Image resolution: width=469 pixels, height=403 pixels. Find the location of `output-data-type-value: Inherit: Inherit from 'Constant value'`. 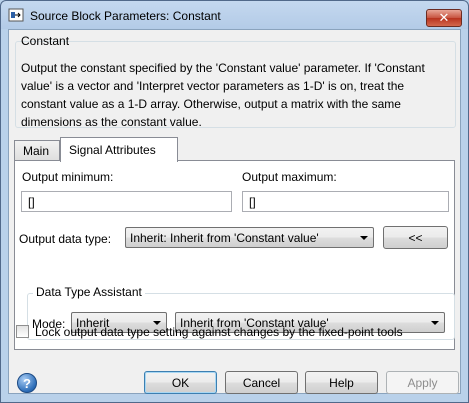

output-data-type-value: Inherit: Inherit from 'Constant value' is located at coordinates (224, 238).